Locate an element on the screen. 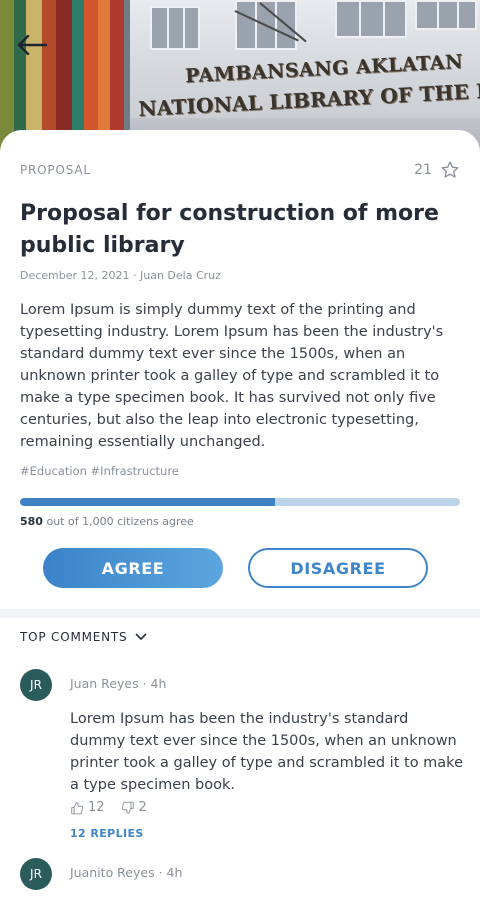 This screenshot has width=480, height=900. section-divider is located at coordinates (240, 613).